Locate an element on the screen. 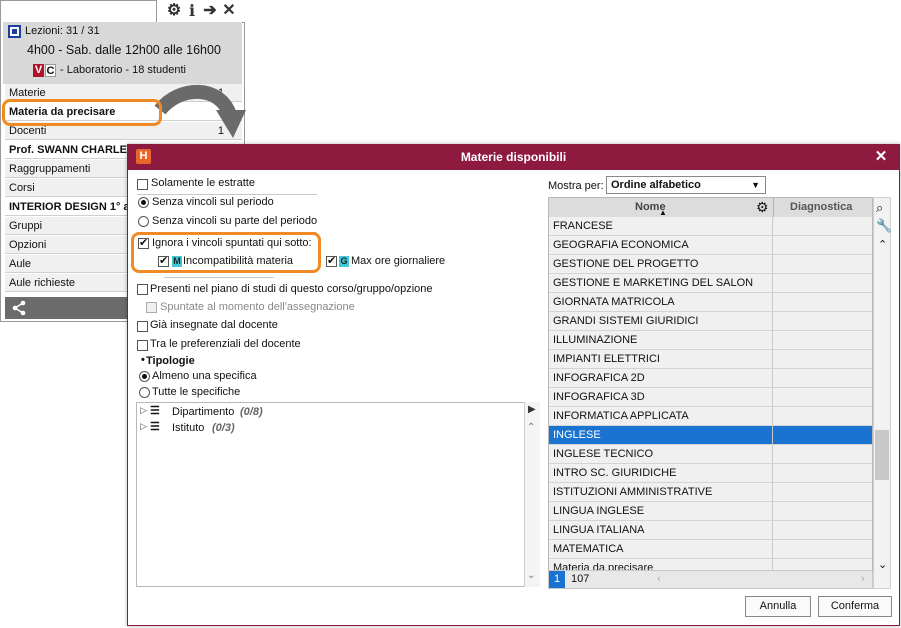 The image size is (901, 628). checkbox-gia-insegnate is located at coordinates (142, 326).